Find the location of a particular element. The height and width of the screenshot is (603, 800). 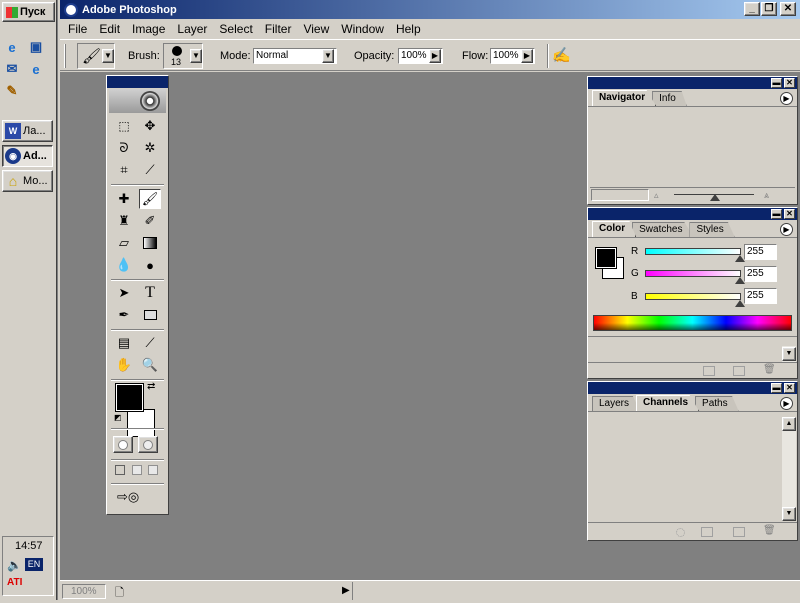

blue-value-input: 255 is located at coordinates (760, 296).